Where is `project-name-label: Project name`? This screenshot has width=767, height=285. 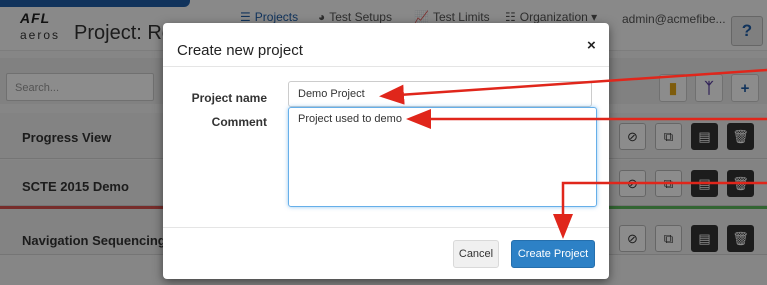 project-name-label: Project name is located at coordinates (229, 98).